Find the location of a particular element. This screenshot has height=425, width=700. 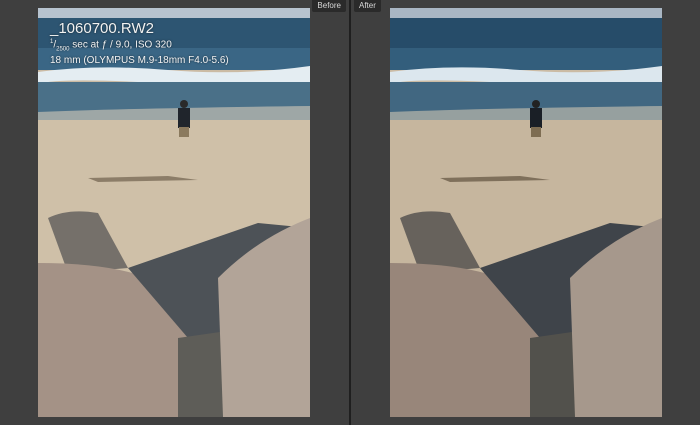

shutter-numerator: 1 is located at coordinates (52, 42).